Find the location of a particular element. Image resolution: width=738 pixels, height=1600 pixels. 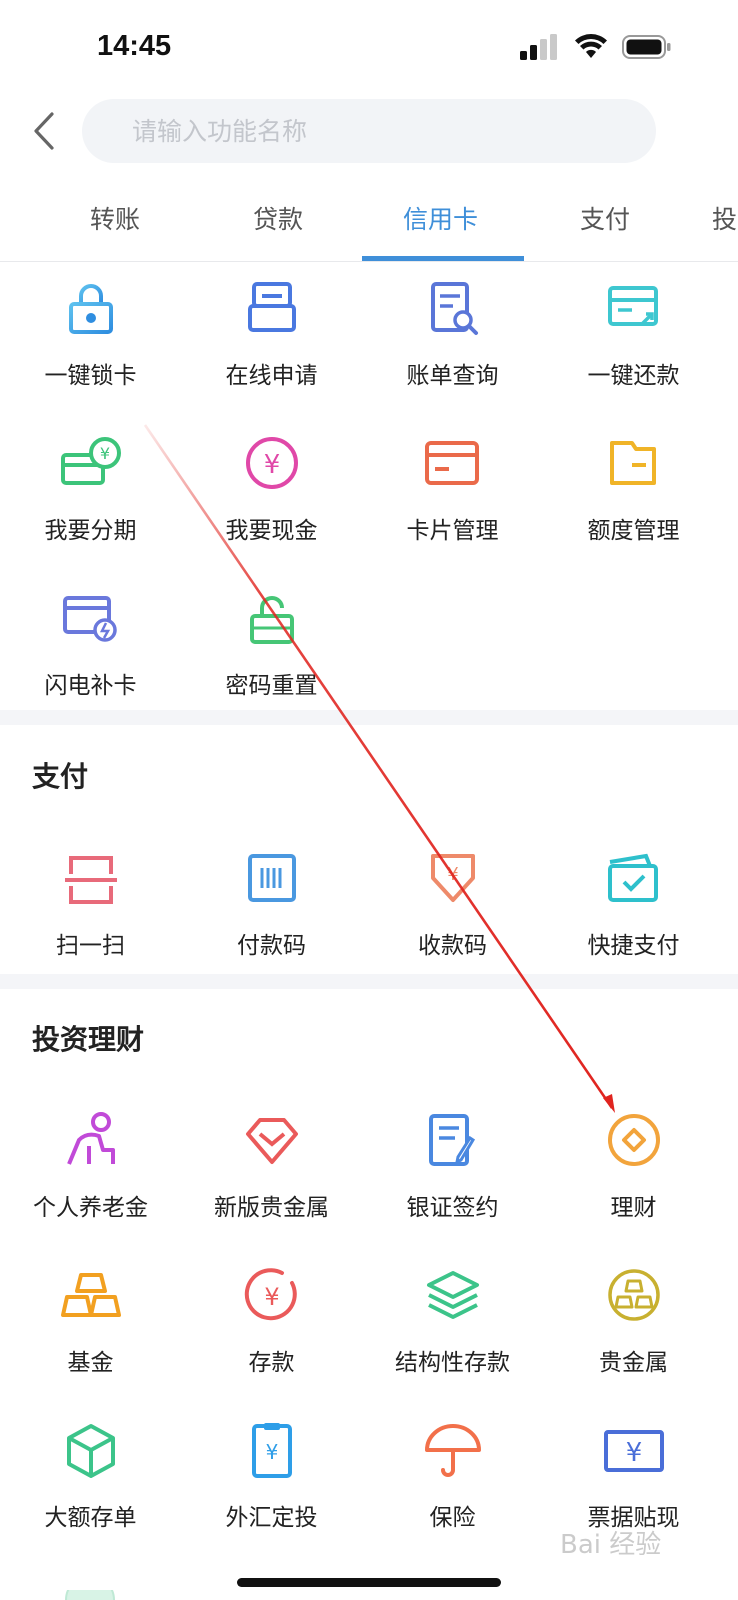

chevron-left-icon is located at coordinates (44, 131).